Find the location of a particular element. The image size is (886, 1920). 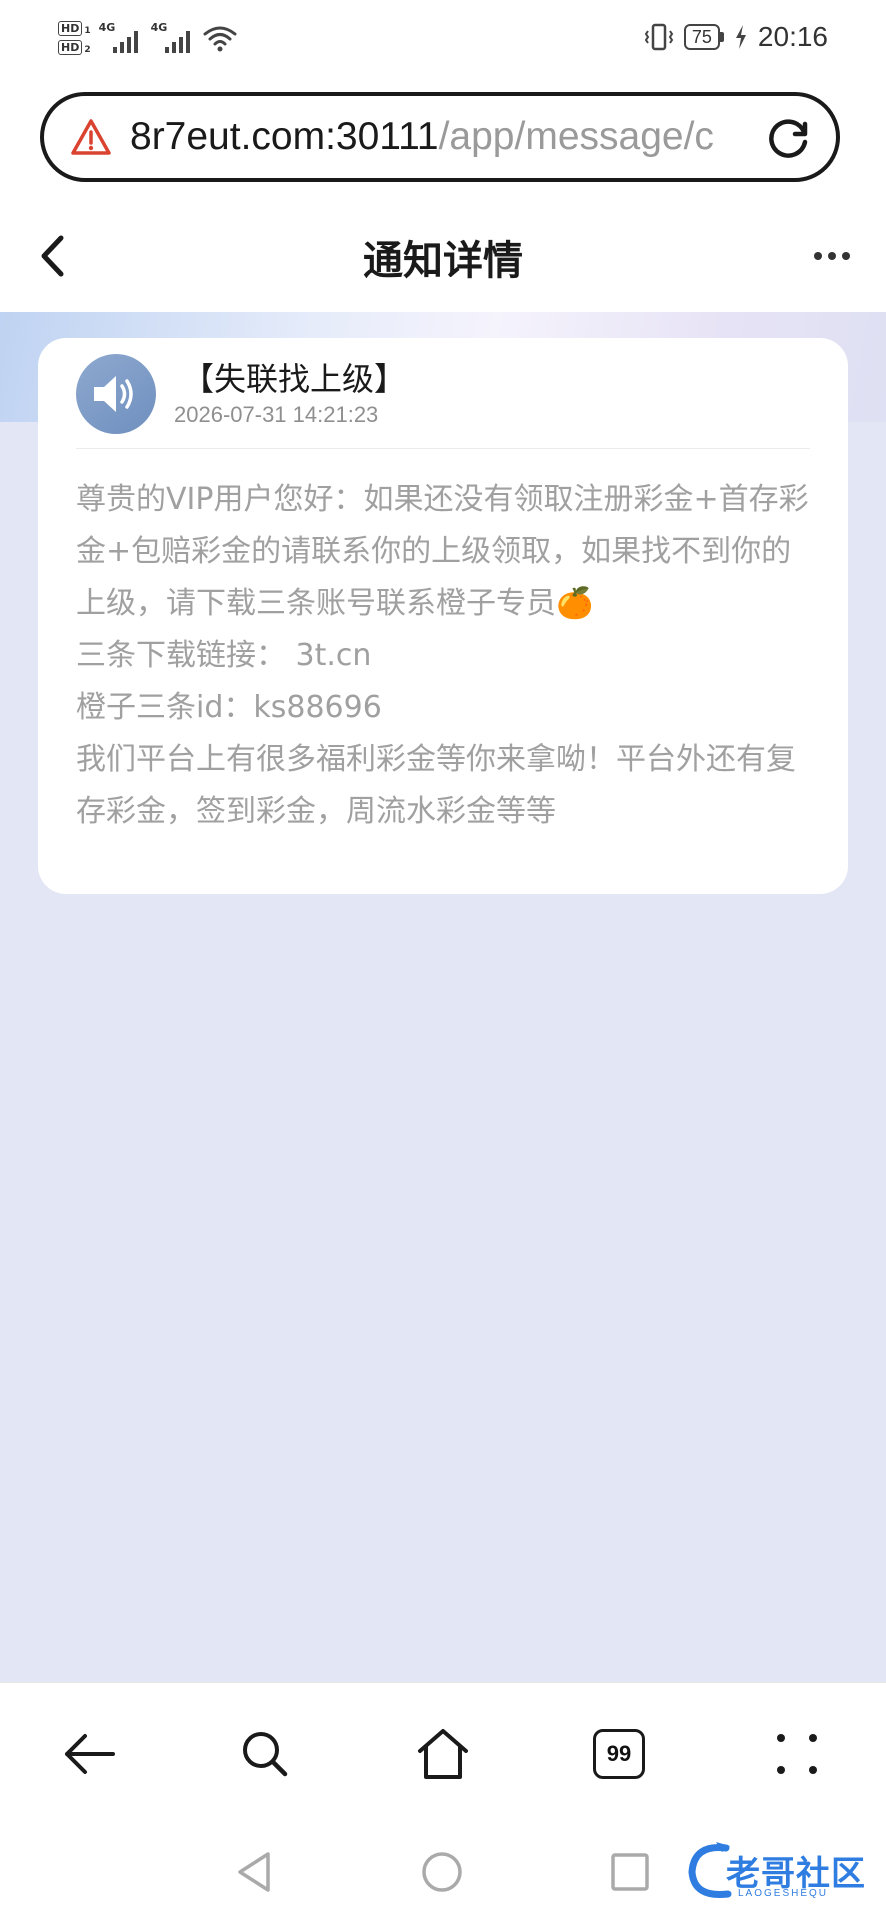

battery-level: 75 is located at coordinates (701, 37).